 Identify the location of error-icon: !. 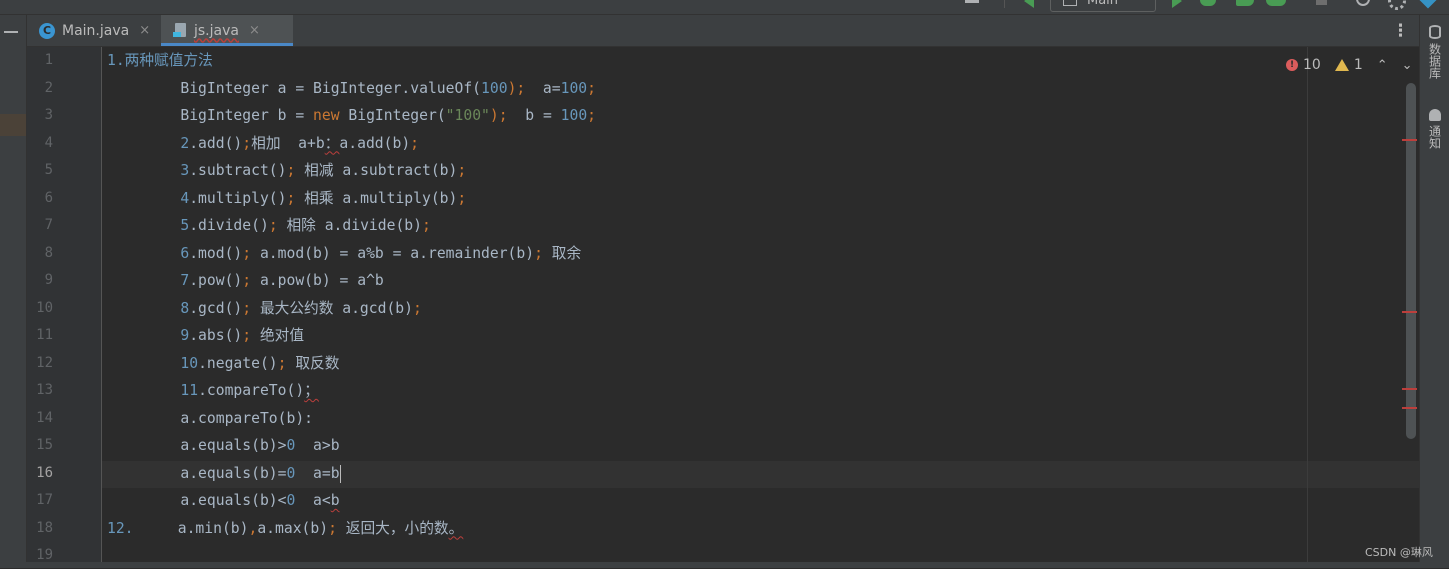
(1292, 65).